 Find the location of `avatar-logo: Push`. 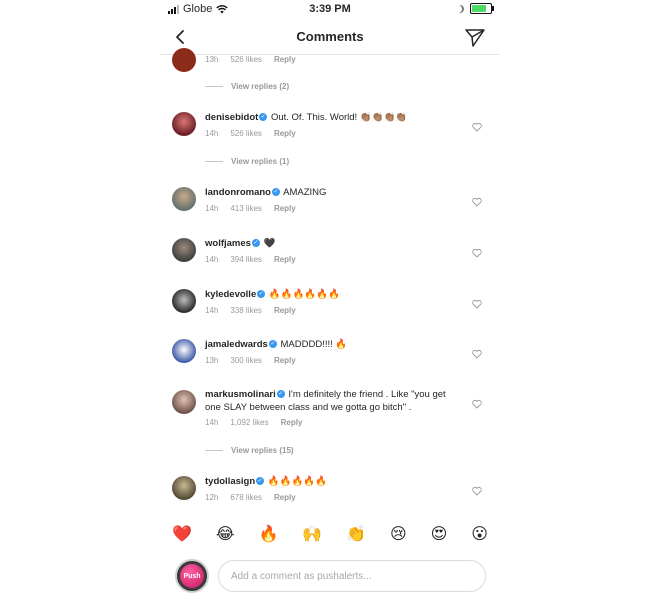

avatar-logo: Push is located at coordinates (192, 576).